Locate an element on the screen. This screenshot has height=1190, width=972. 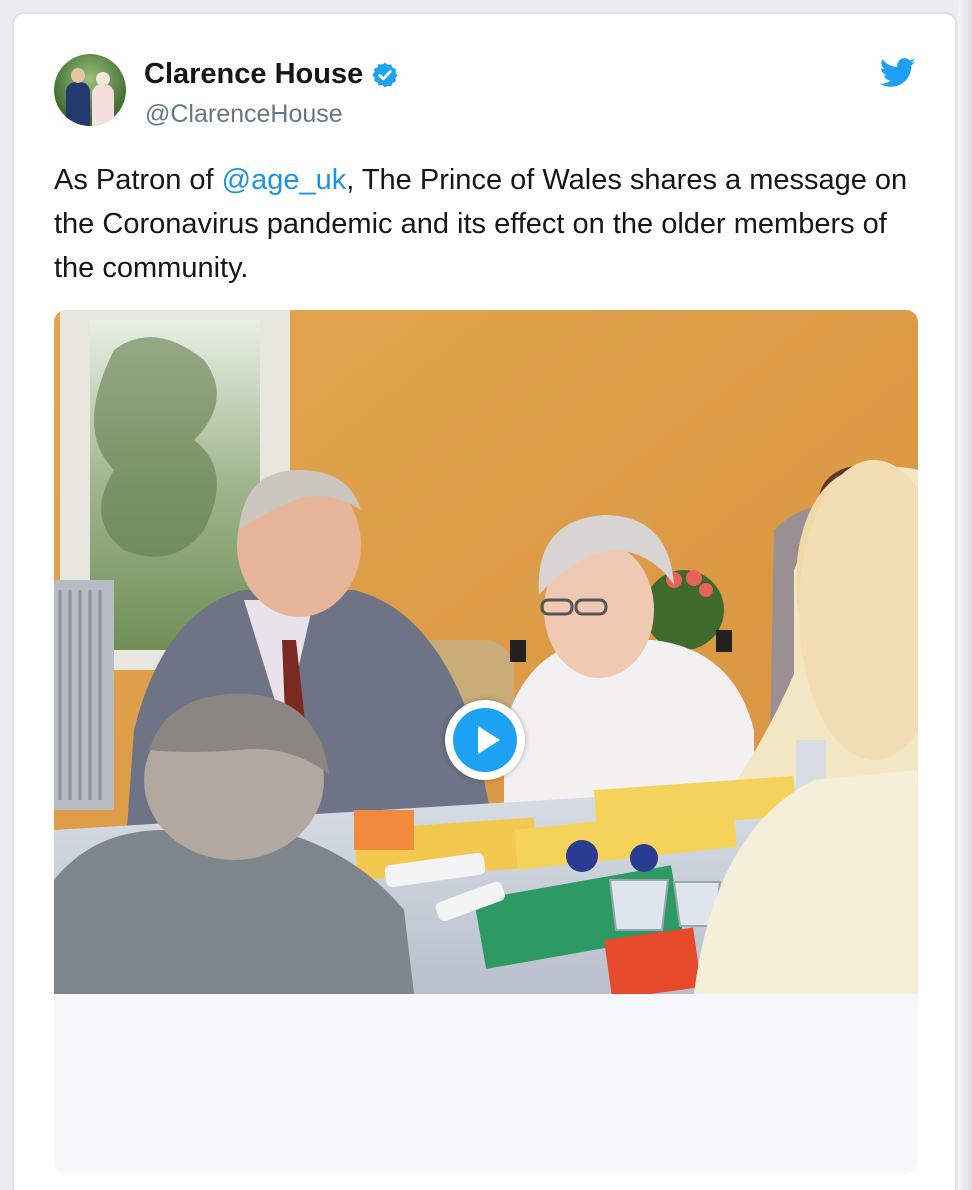
author-name: Clarence House is located at coordinates (271, 74).